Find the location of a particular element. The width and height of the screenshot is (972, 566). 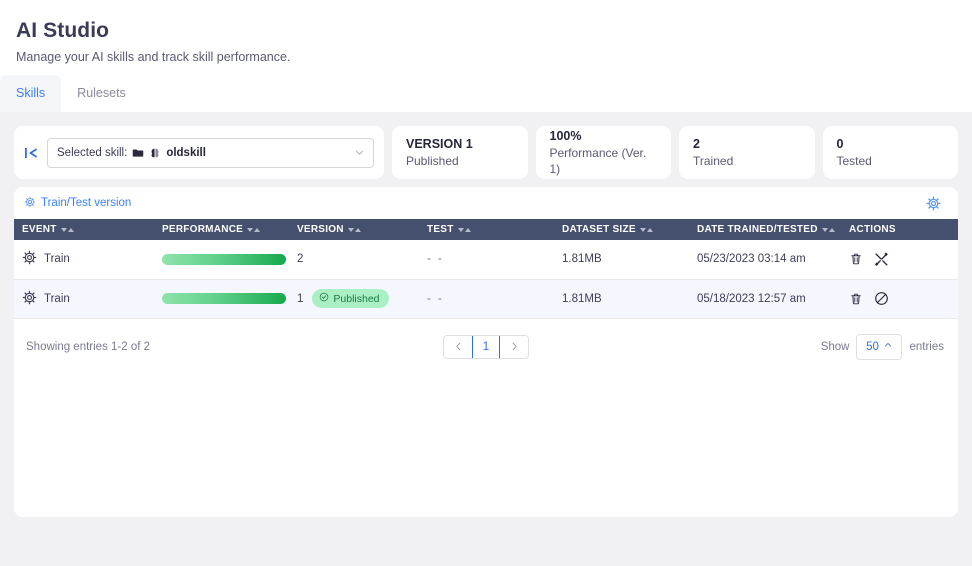

entries-label: entries is located at coordinates (926, 346).